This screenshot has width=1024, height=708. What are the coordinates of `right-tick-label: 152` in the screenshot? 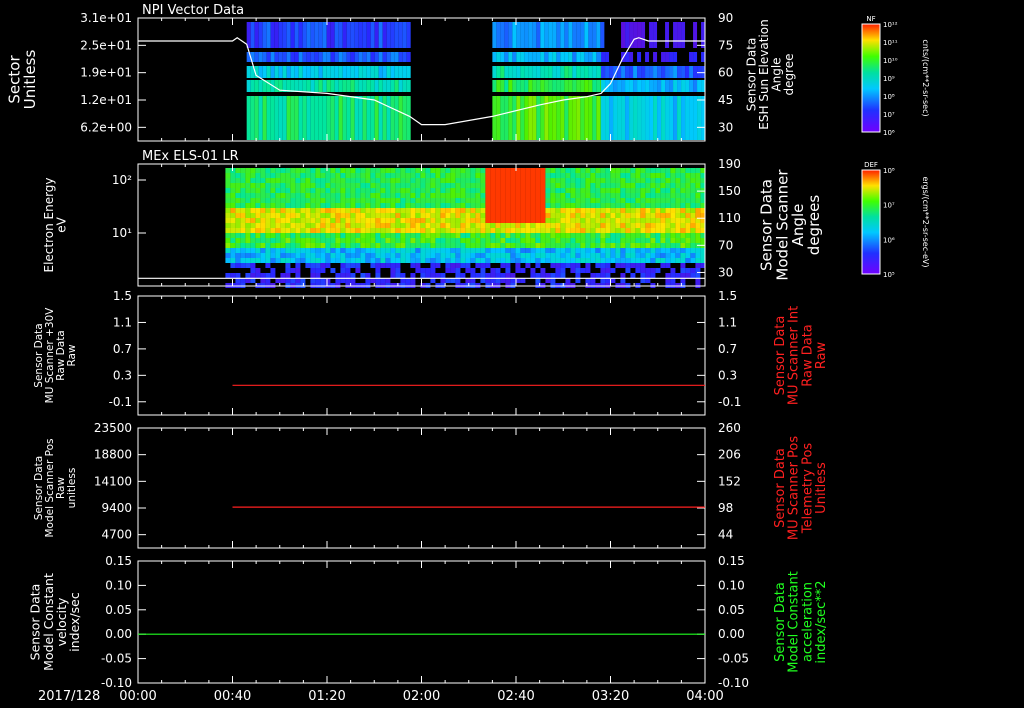 It's located at (729, 481).